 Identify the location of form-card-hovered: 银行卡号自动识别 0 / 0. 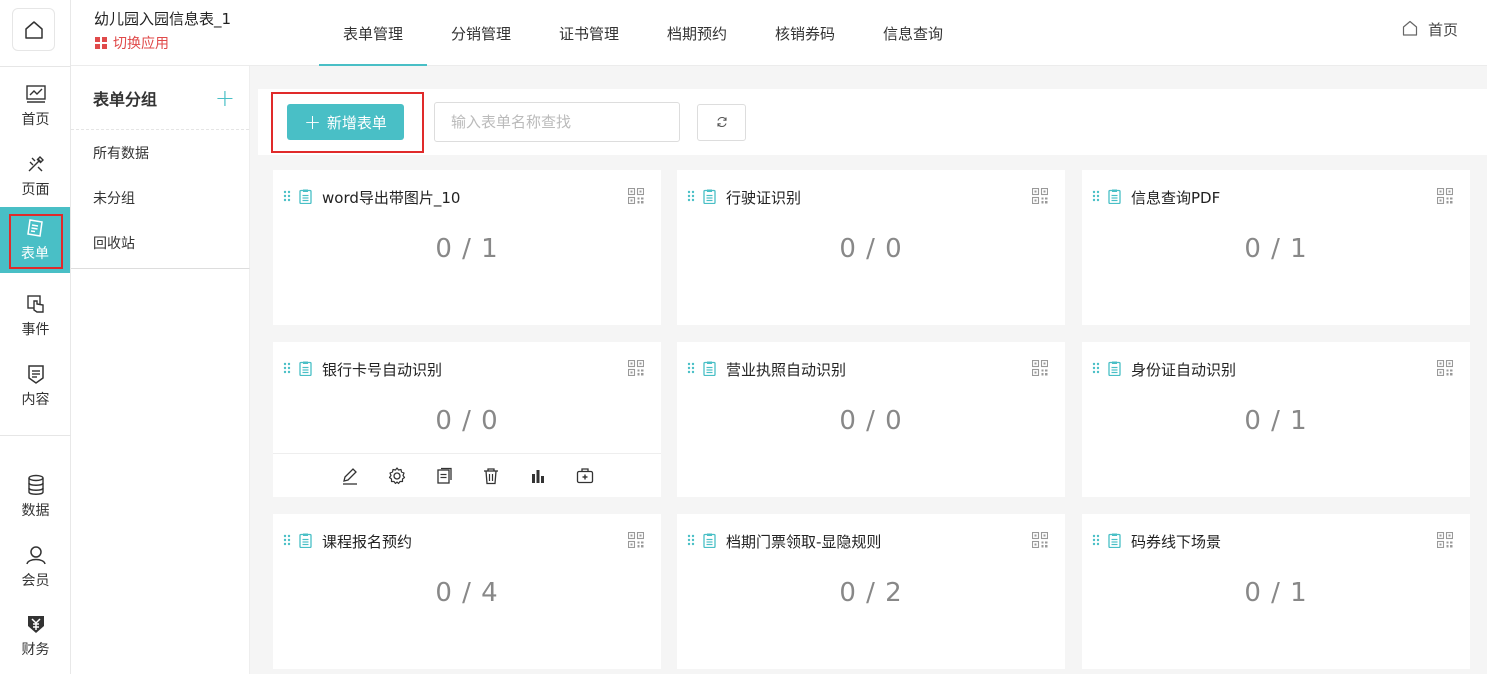
(467, 419).